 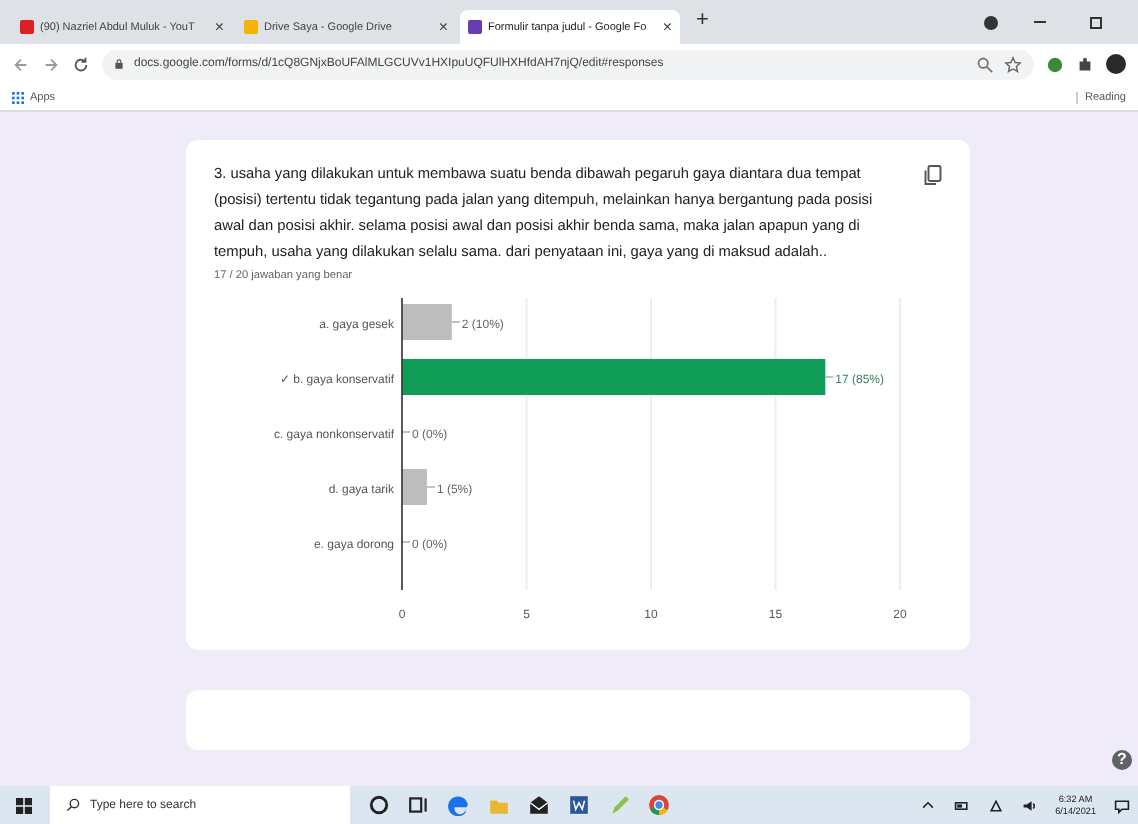 I want to click on back-icon, so click(x=21, y=64).